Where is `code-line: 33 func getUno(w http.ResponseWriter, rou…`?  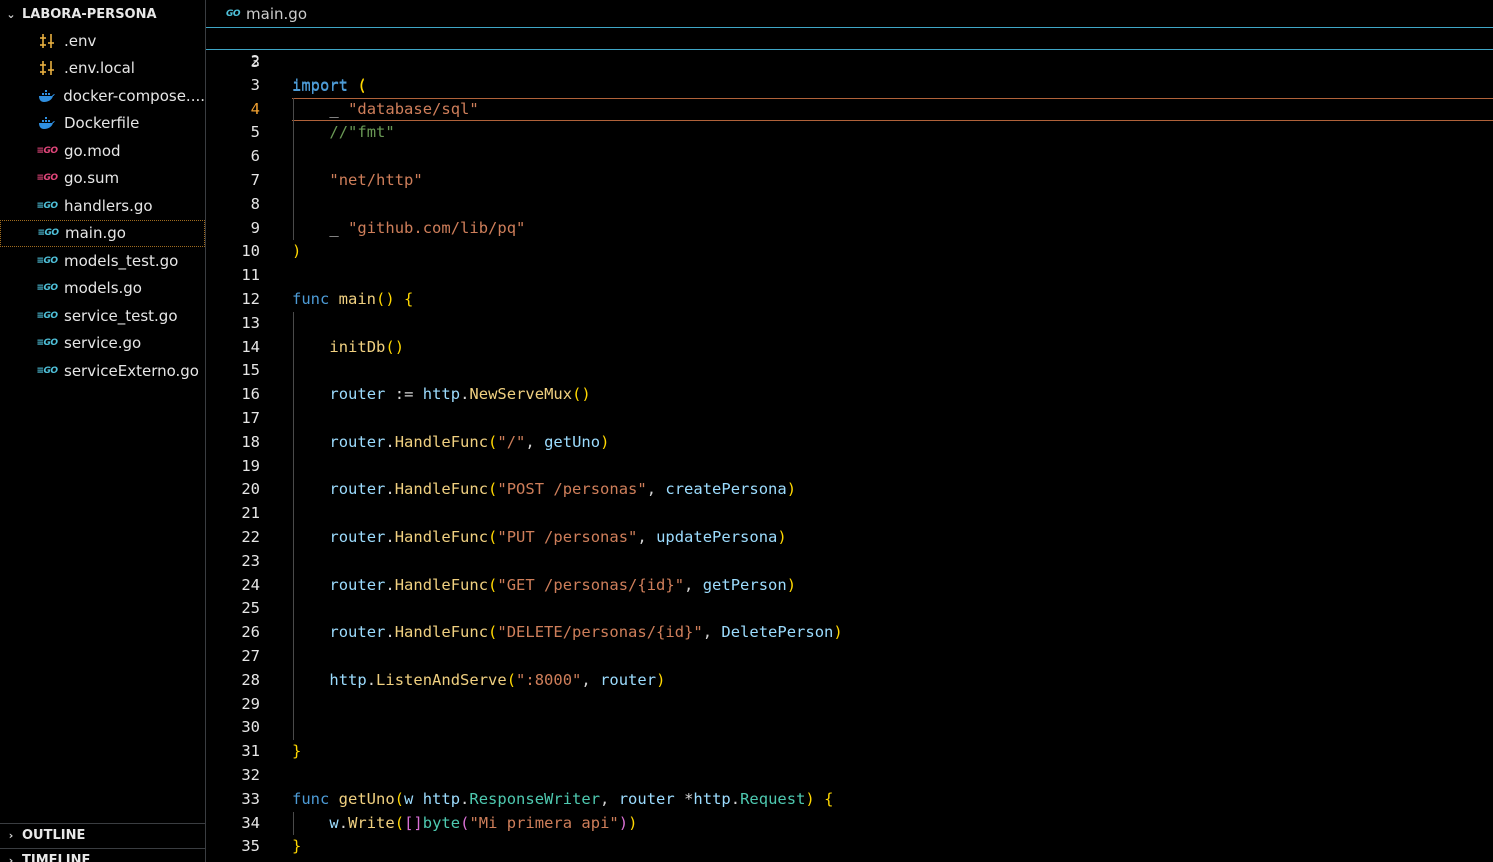 code-line: 33 func getUno(w http.ResponseWriter, rou… is located at coordinates (849, 800).